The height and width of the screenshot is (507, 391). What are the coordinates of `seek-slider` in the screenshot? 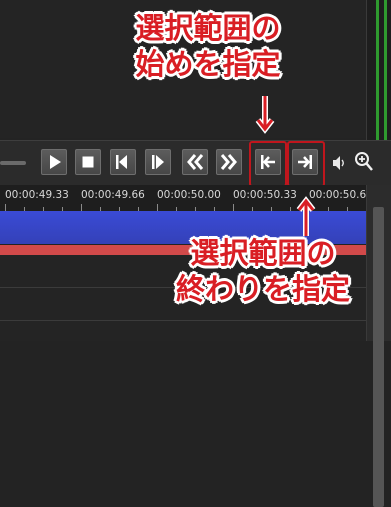 It's located at (13, 163).